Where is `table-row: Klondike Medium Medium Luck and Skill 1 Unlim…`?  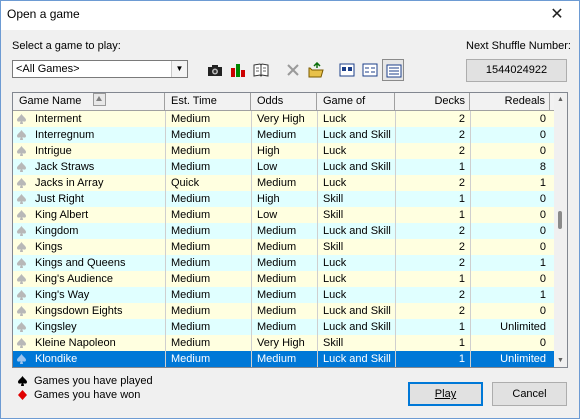 table-row: Klondike Medium Medium Luck and Skill 1 Unlim… is located at coordinates (283, 359).